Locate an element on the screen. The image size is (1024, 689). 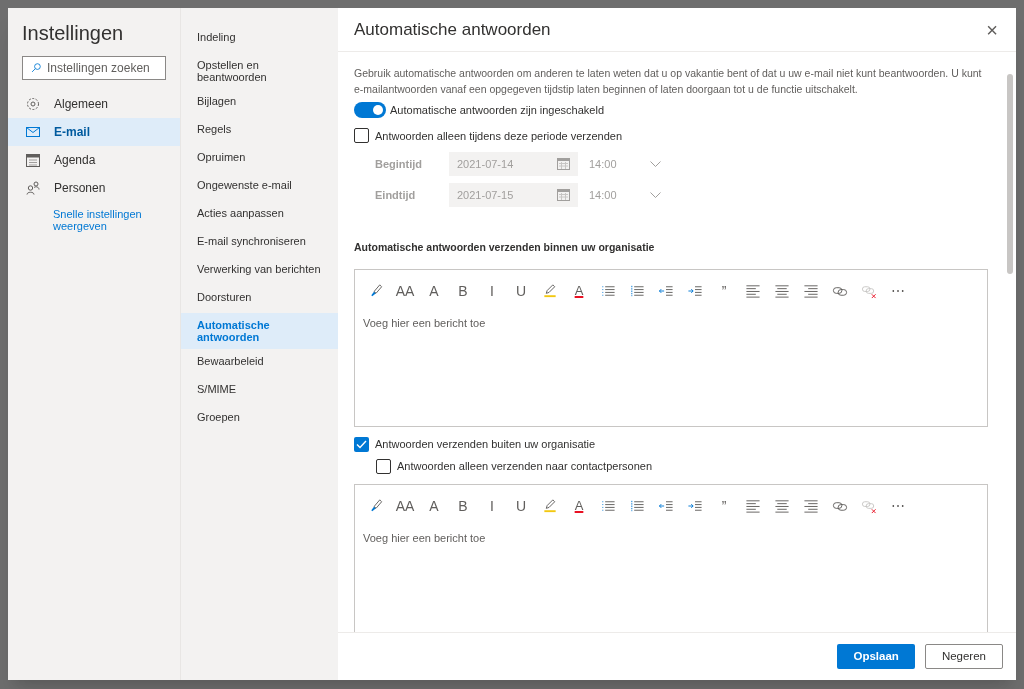
subnav-item: S/MIME is located at coordinates (259, 391).